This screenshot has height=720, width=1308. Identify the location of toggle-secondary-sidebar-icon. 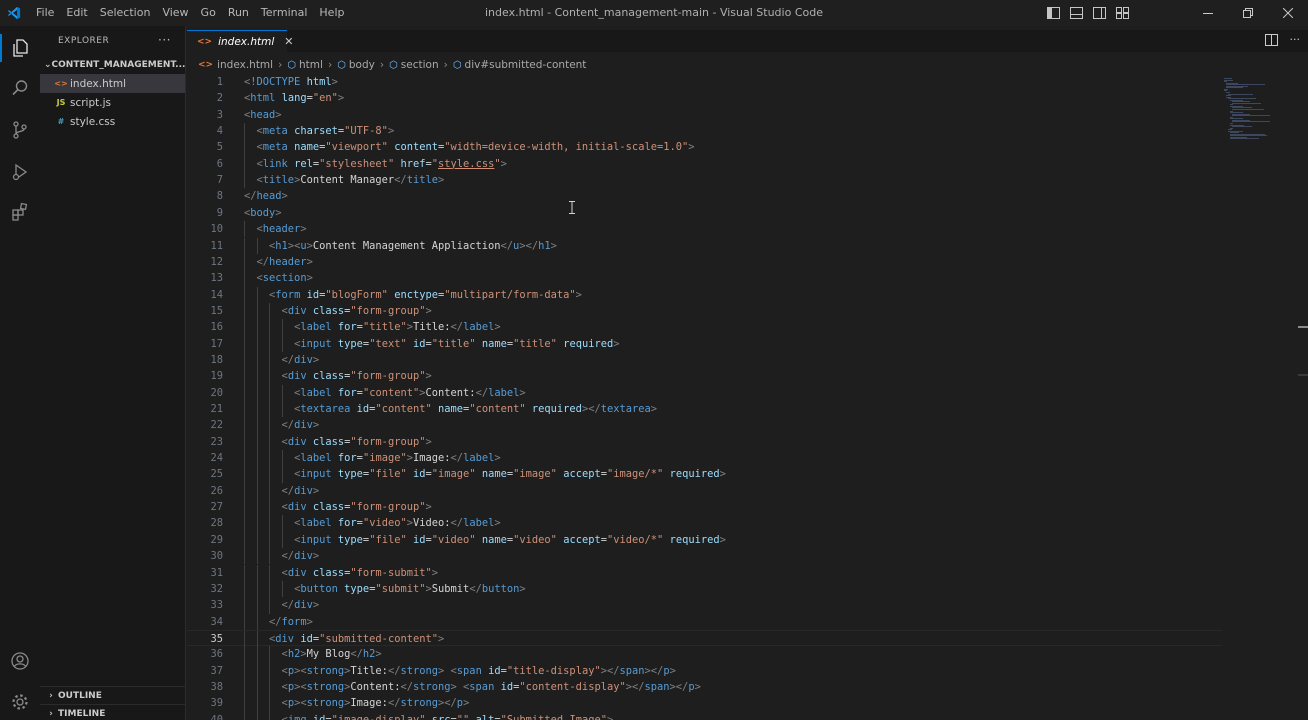
(1099, 13).